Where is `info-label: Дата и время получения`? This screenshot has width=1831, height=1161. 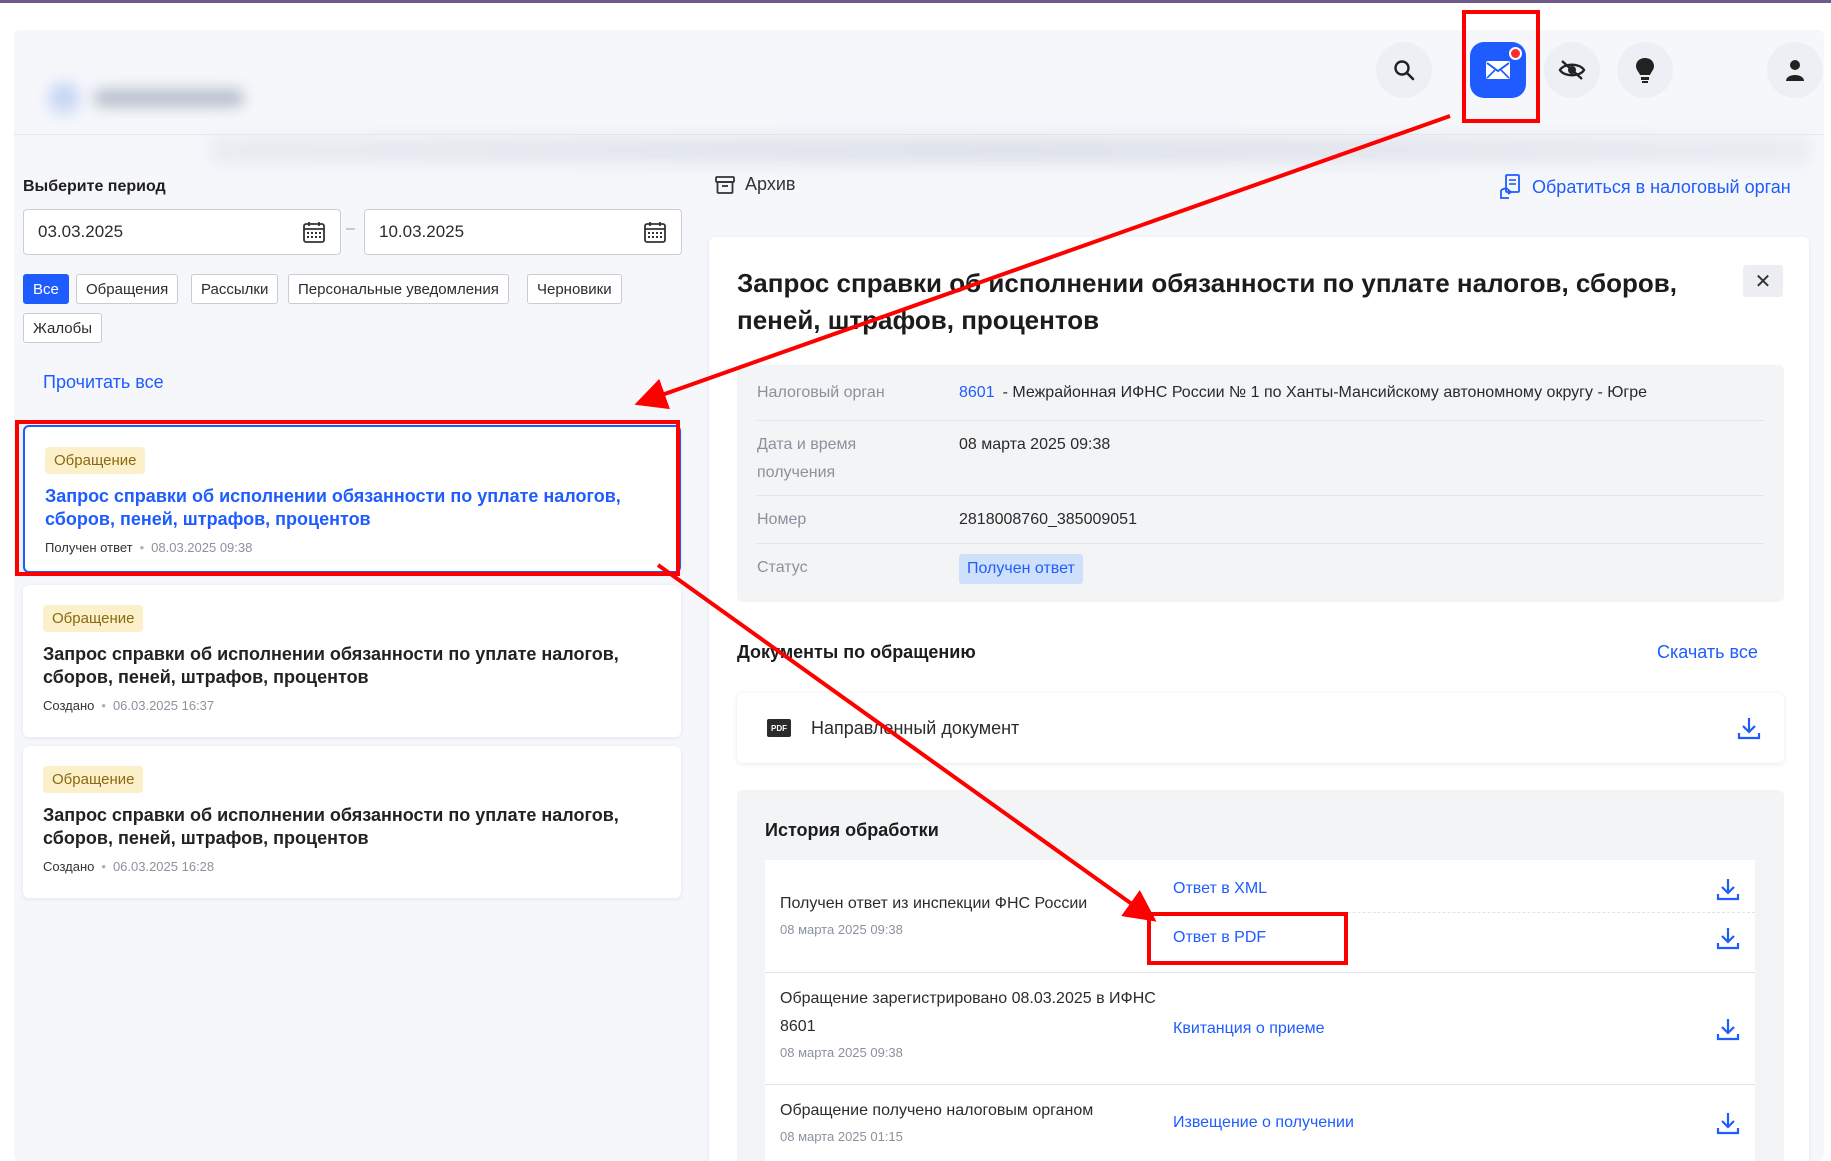 info-label: Дата и время получения is located at coordinates (807, 458).